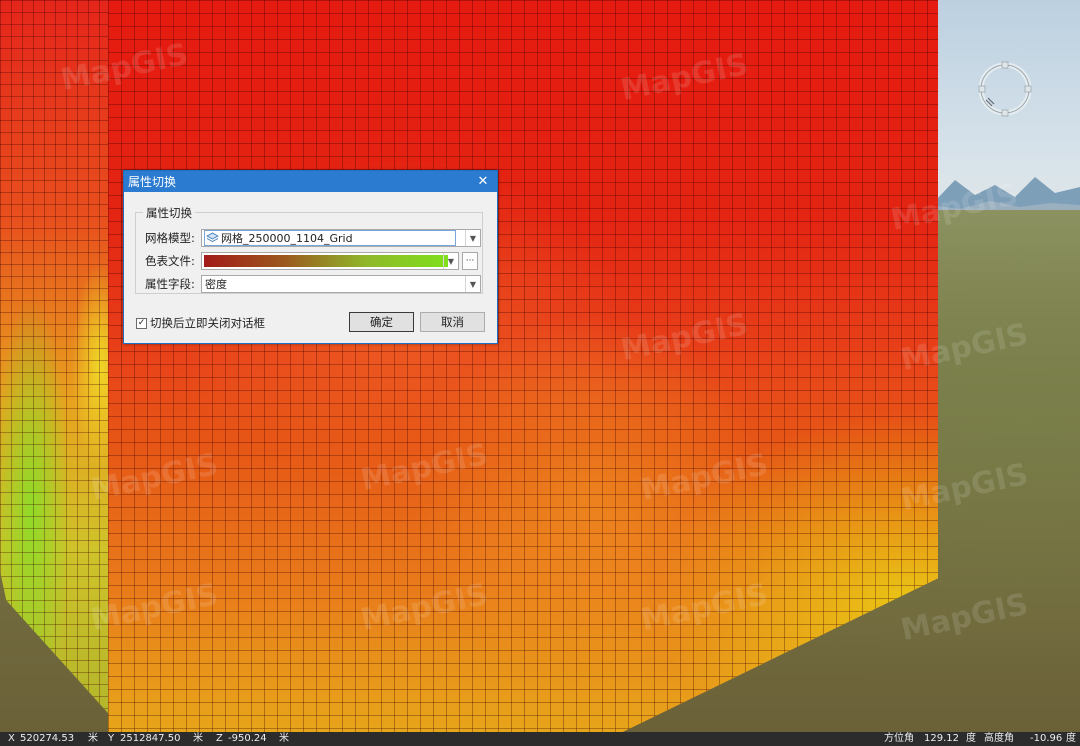 The height and width of the screenshot is (746, 1080). What do you see at coordinates (150, 738) in the screenshot?
I see `y-coordinate: 2512847.50` at bounding box center [150, 738].